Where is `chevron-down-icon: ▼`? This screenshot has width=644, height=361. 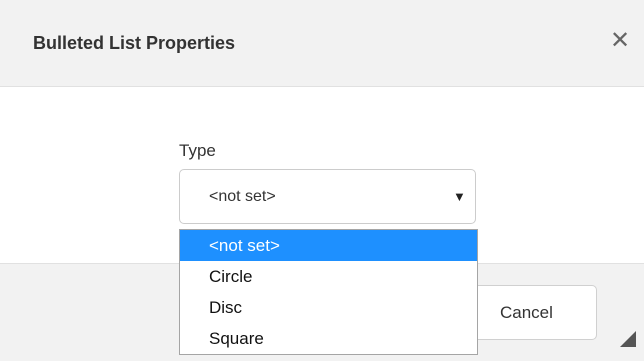
chevron-down-icon: ▼ is located at coordinates (459, 196).